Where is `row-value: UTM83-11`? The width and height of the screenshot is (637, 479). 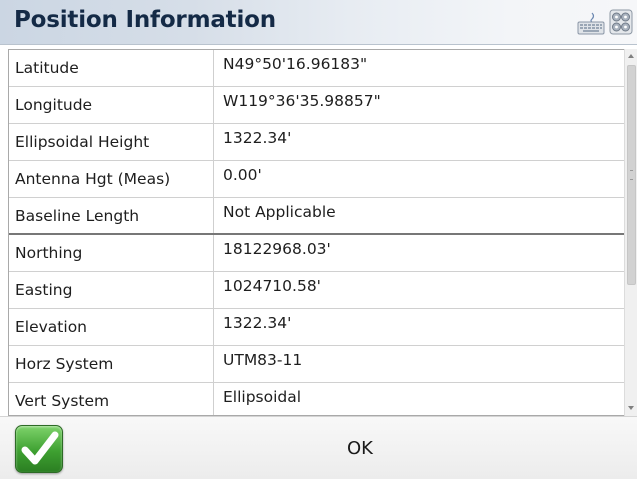
row-value: UTM83-11 is located at coordinates (263, 360).